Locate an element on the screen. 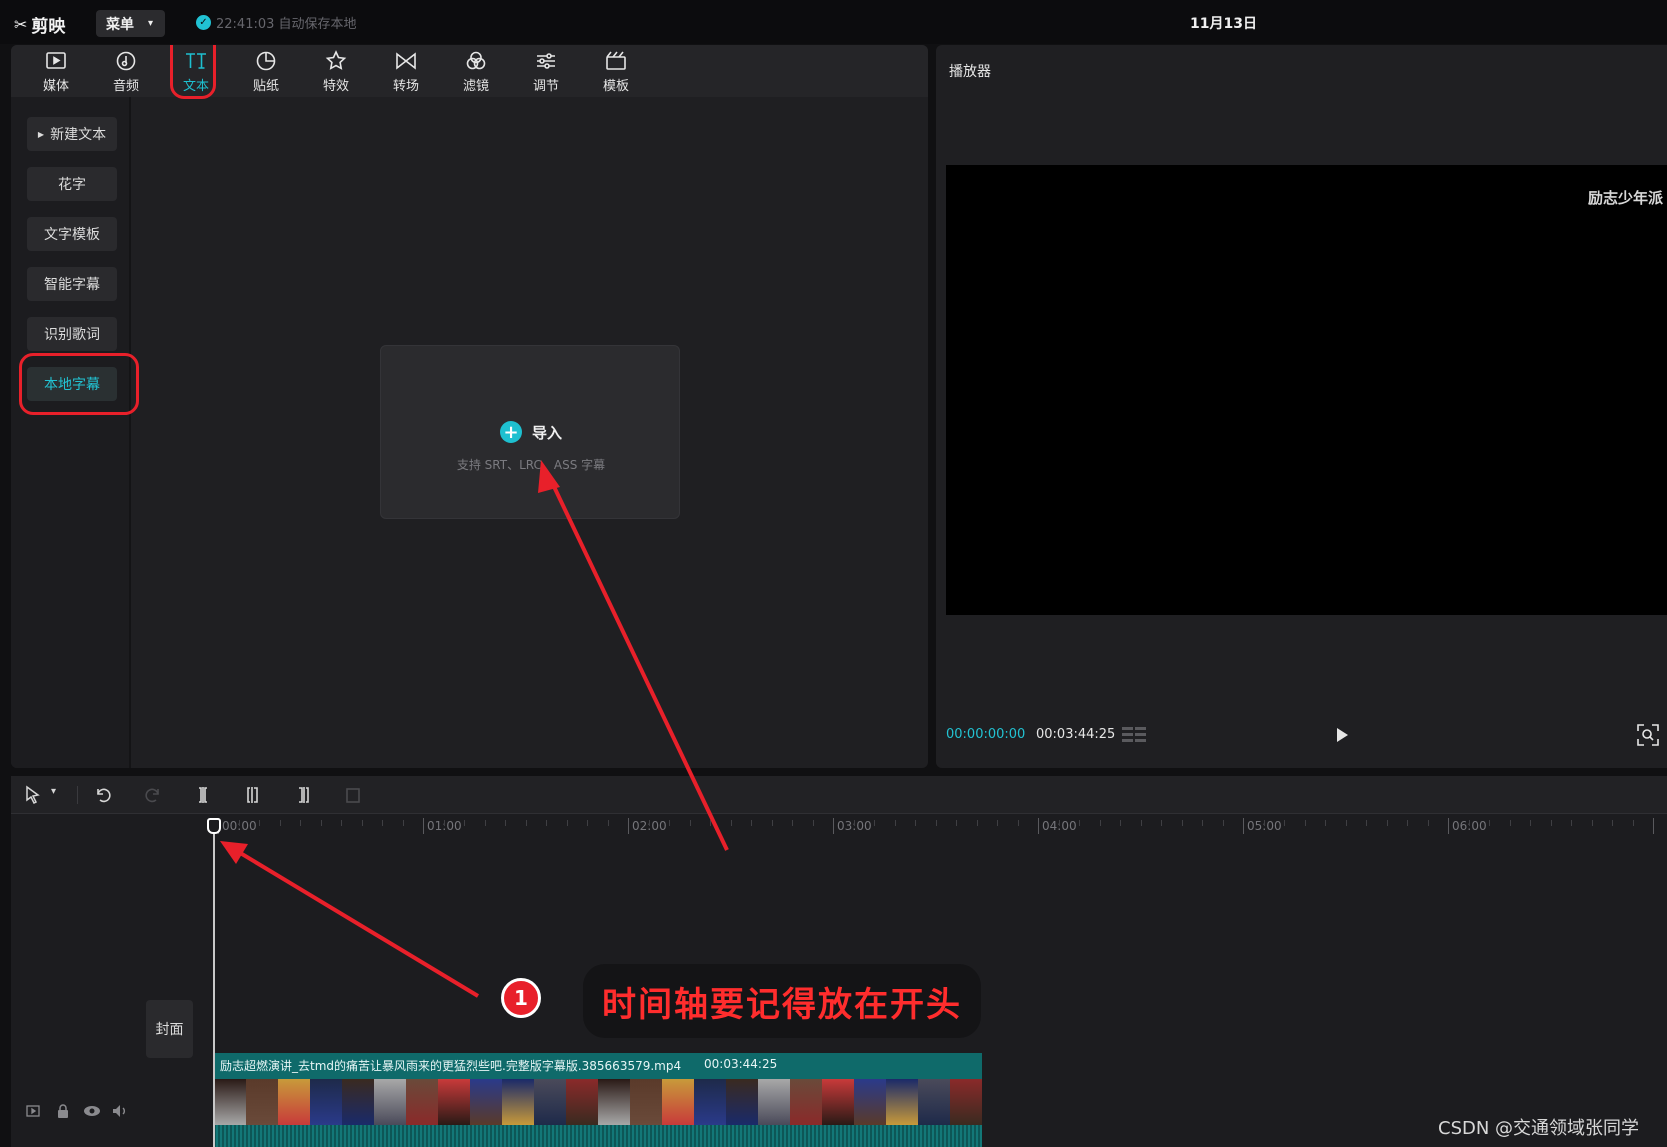 Image resolution: width=1667 pixels, height=1147 pixels. sidebar-item-text-template: 文字模板 is located at coordinates (72, 234).